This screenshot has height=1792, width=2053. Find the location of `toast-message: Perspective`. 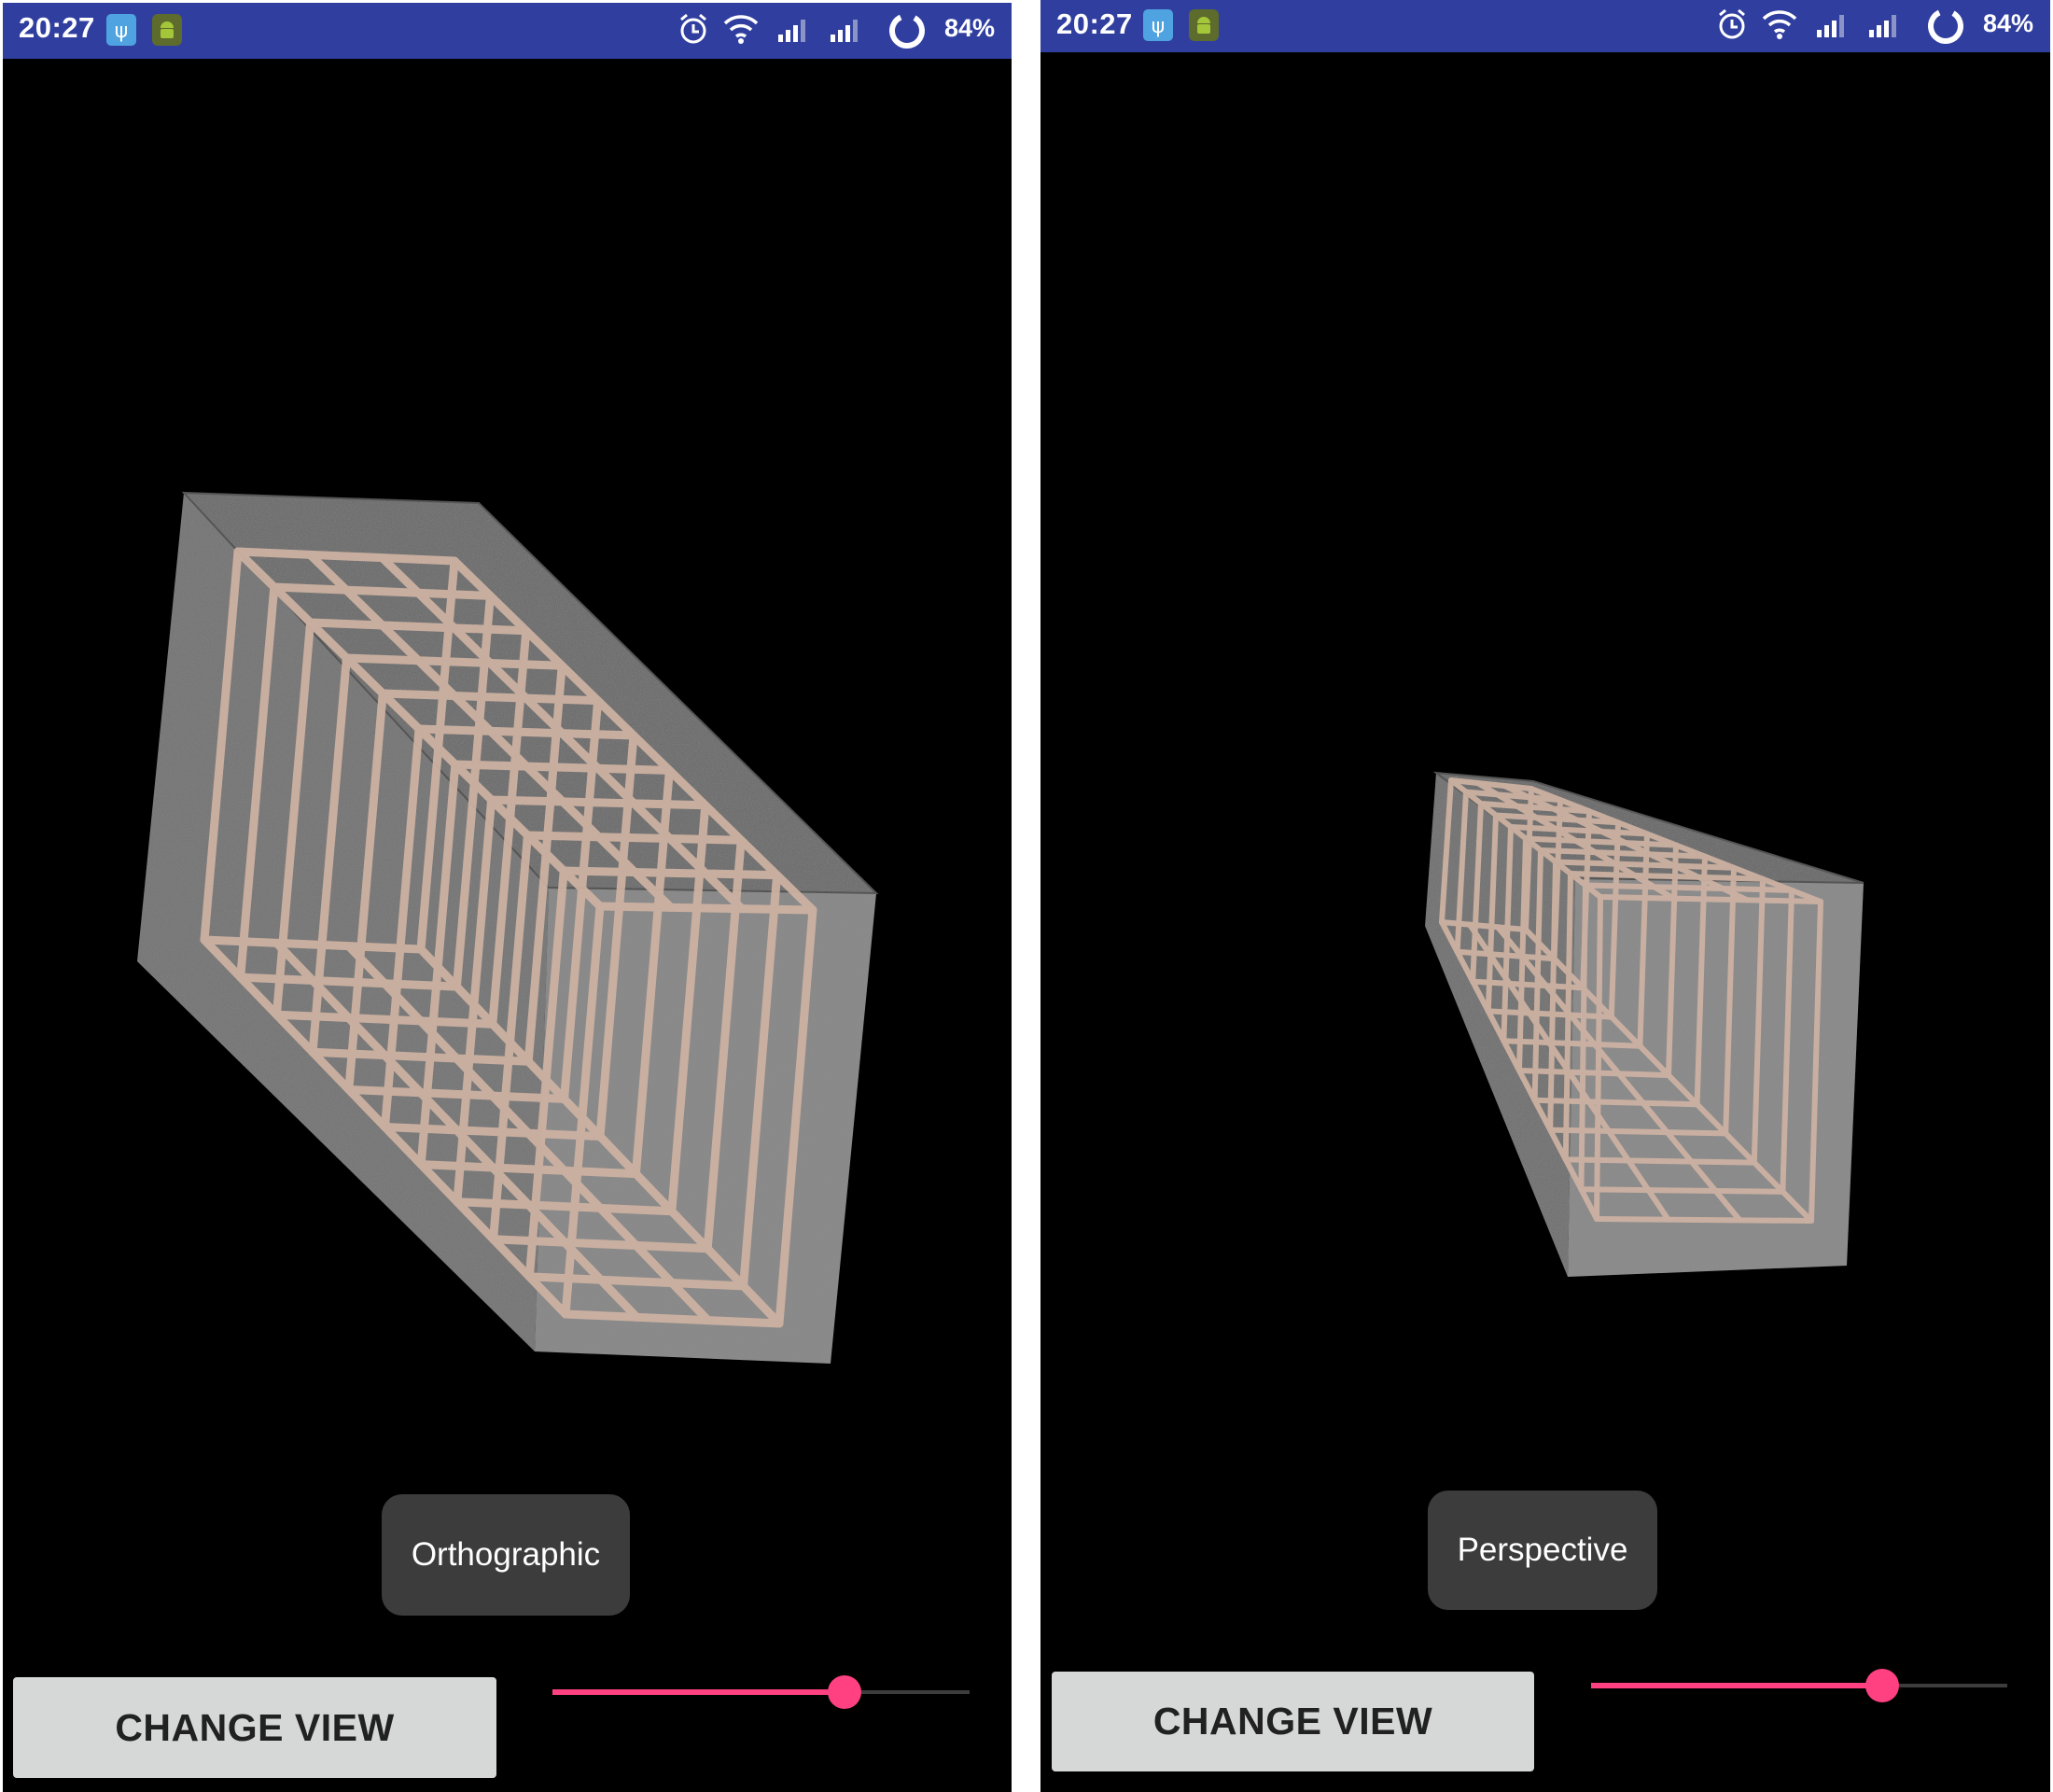

toast-message: Perspective is located at coordinates (1542, 1550).